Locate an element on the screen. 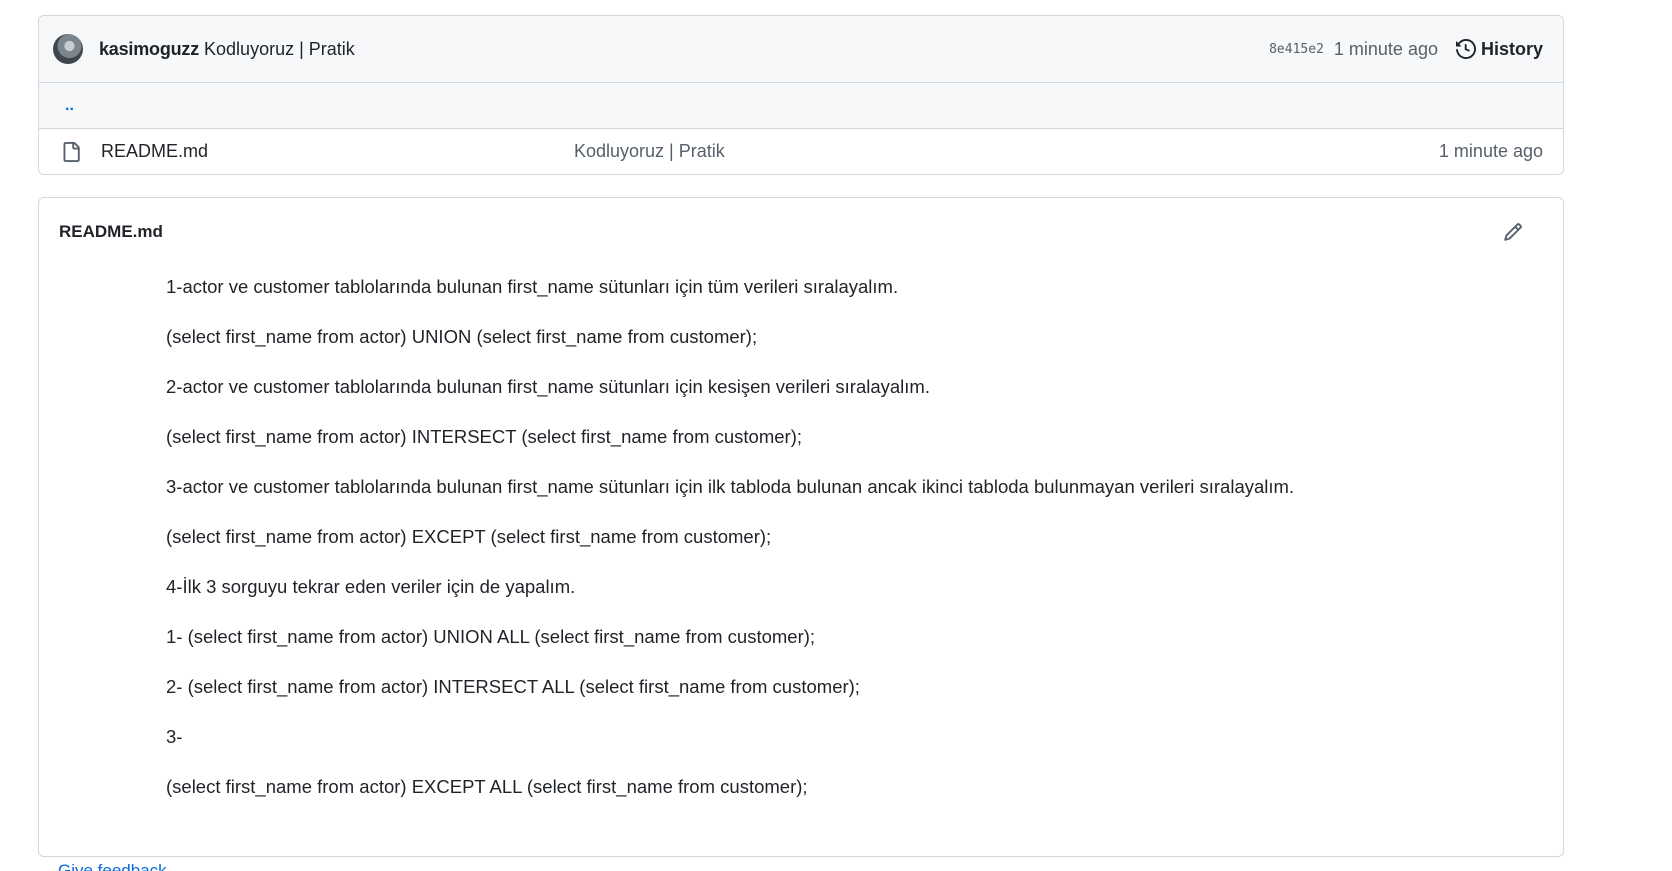 The height and width of the screenshot is (871, 1672). readme-header: README.md is located at coordinates (801, 232).